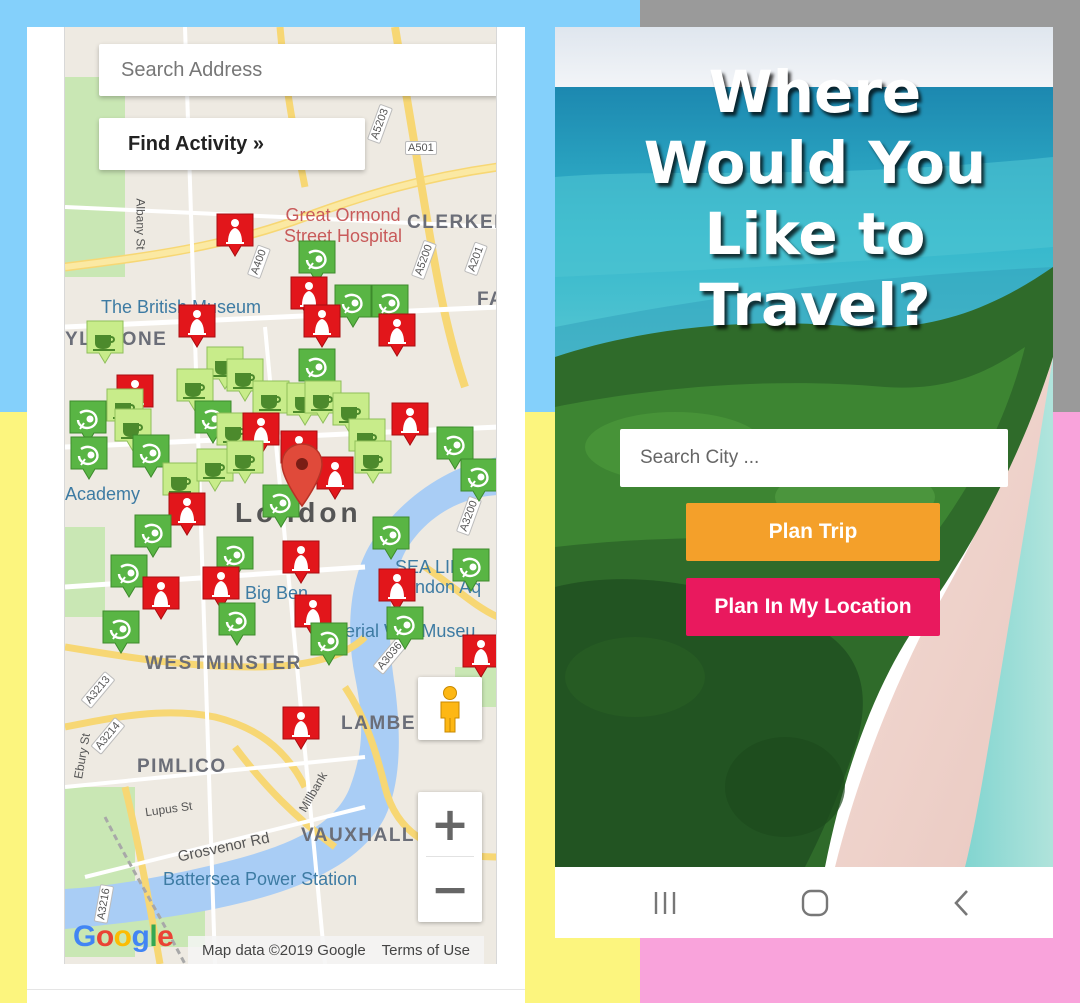 This screenshot has width=1080, height=1003. Describe the element at coordinates (284, 950) in the screenshot. I see `map-data-text: Map data ©2019 Google` at that location.